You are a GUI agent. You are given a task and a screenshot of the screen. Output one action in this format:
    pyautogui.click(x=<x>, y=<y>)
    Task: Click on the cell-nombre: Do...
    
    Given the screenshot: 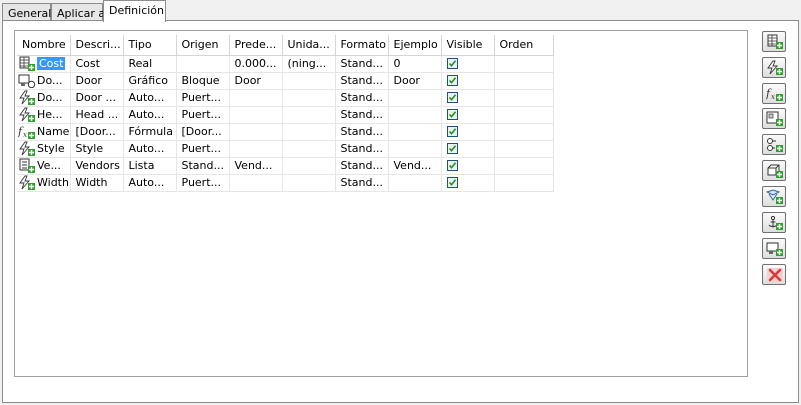 What is the action you would take?
    pyautogui.click(x=44, y=81)
    